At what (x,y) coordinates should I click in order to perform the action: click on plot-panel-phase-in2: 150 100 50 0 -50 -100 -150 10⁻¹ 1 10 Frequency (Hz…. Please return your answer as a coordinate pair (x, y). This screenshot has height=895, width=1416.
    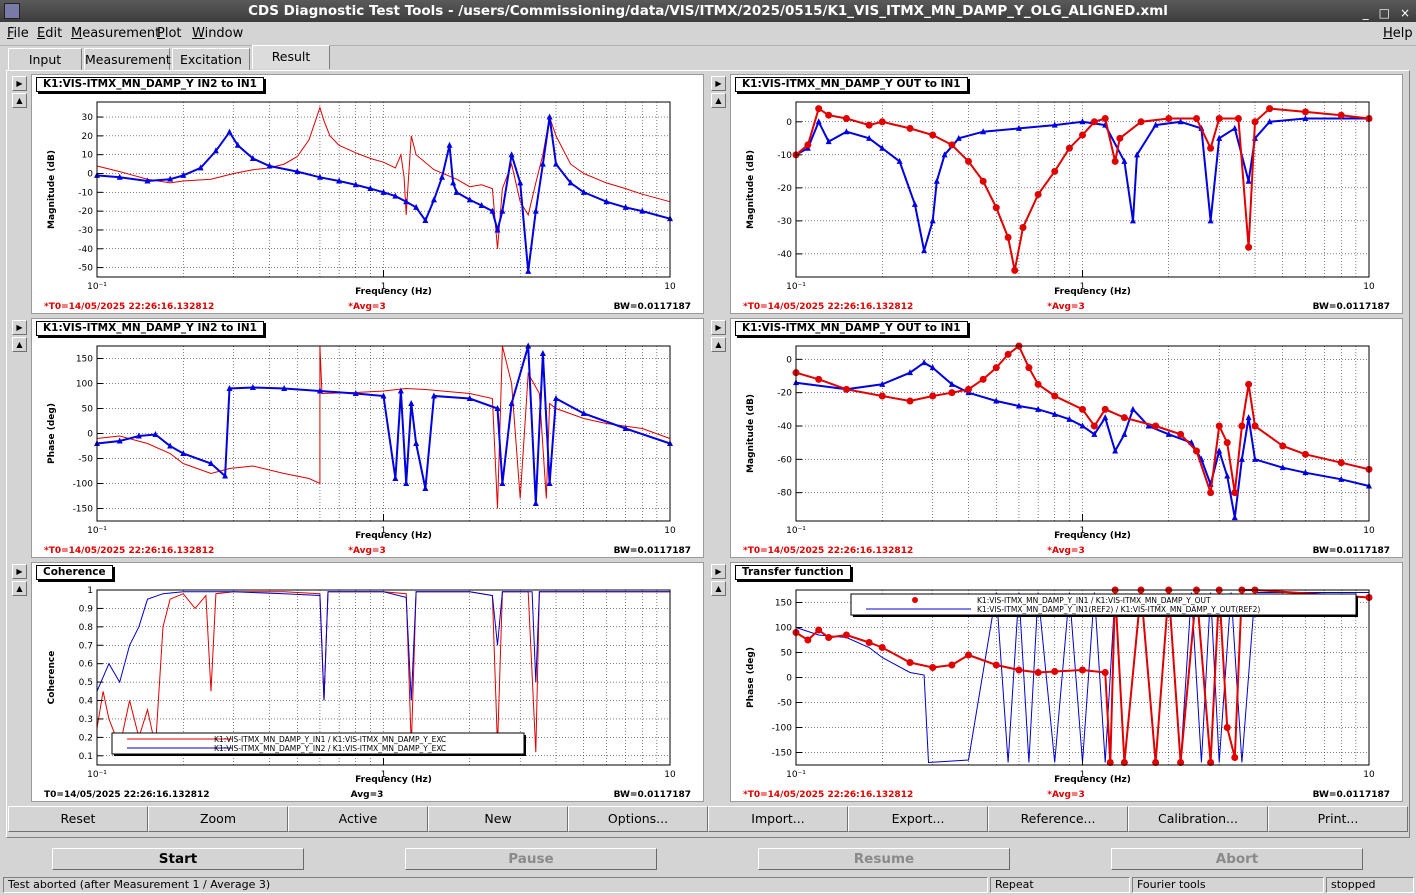
    Looking at the image, I should click on (367, 438).